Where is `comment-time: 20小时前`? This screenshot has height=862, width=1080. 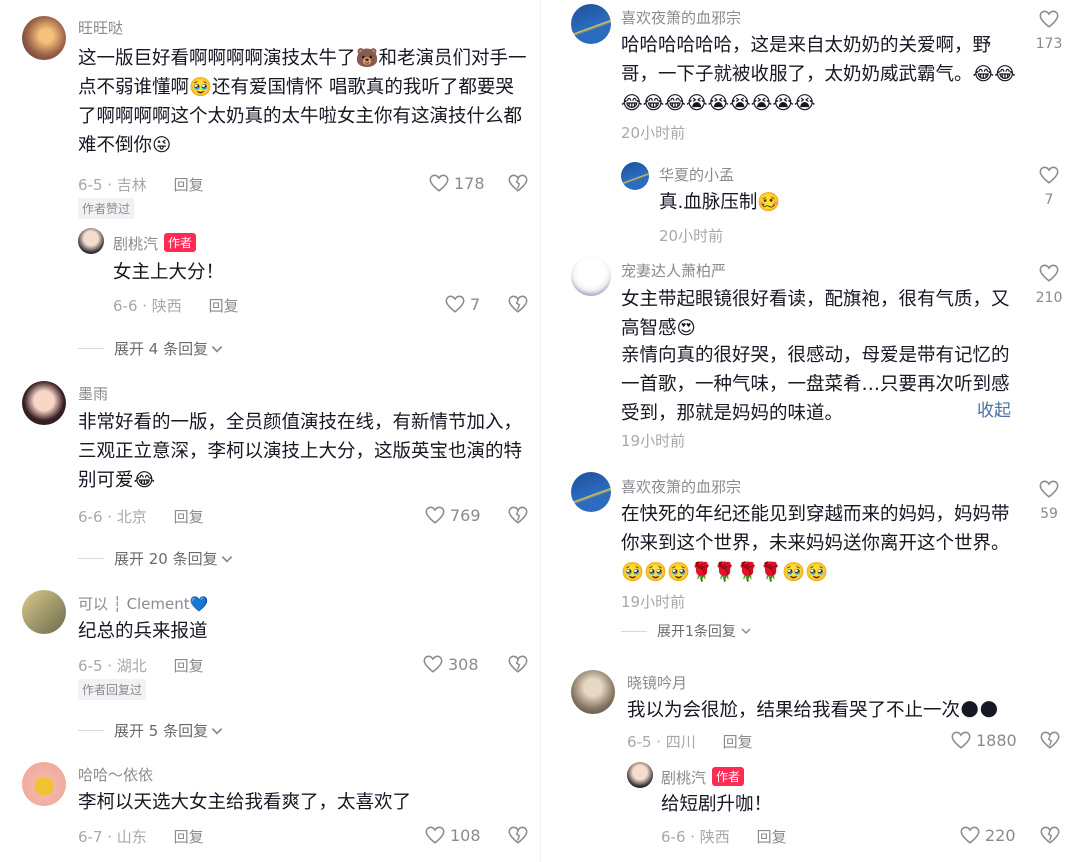 comment-time: 20小时前 is located at coordinates (653, 133).